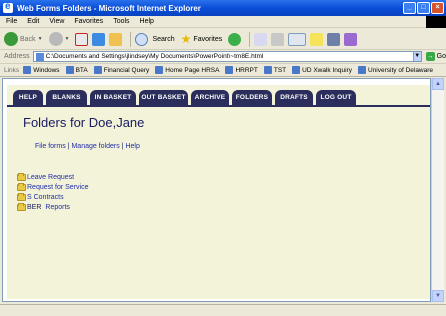  I want to click on search-icon, so click(142, 39).